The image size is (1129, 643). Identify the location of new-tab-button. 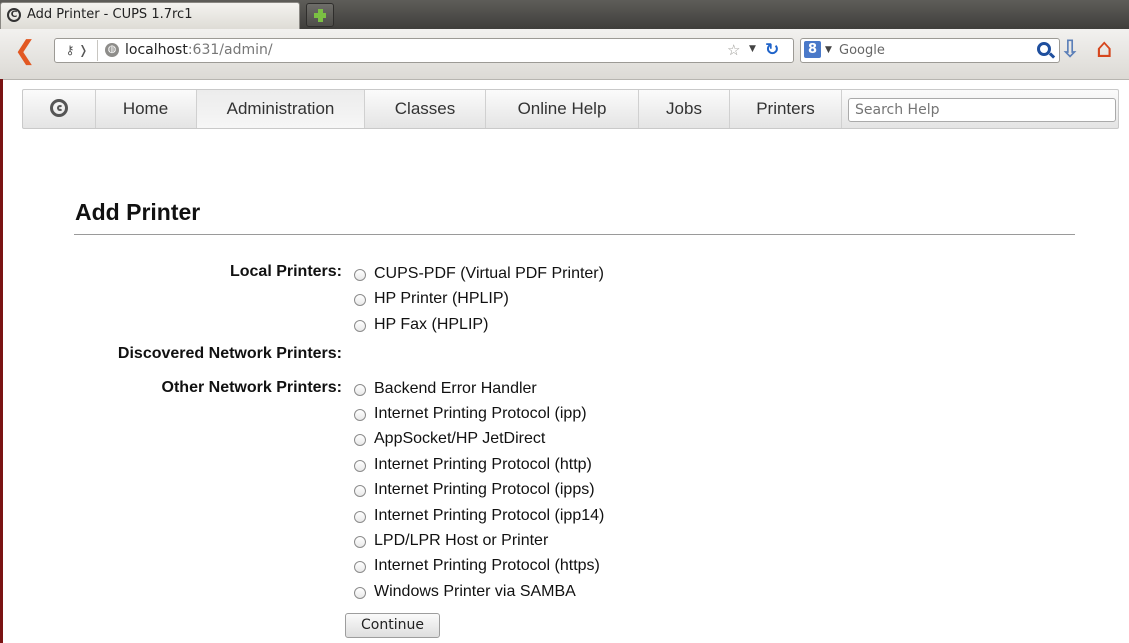
(320, 15).